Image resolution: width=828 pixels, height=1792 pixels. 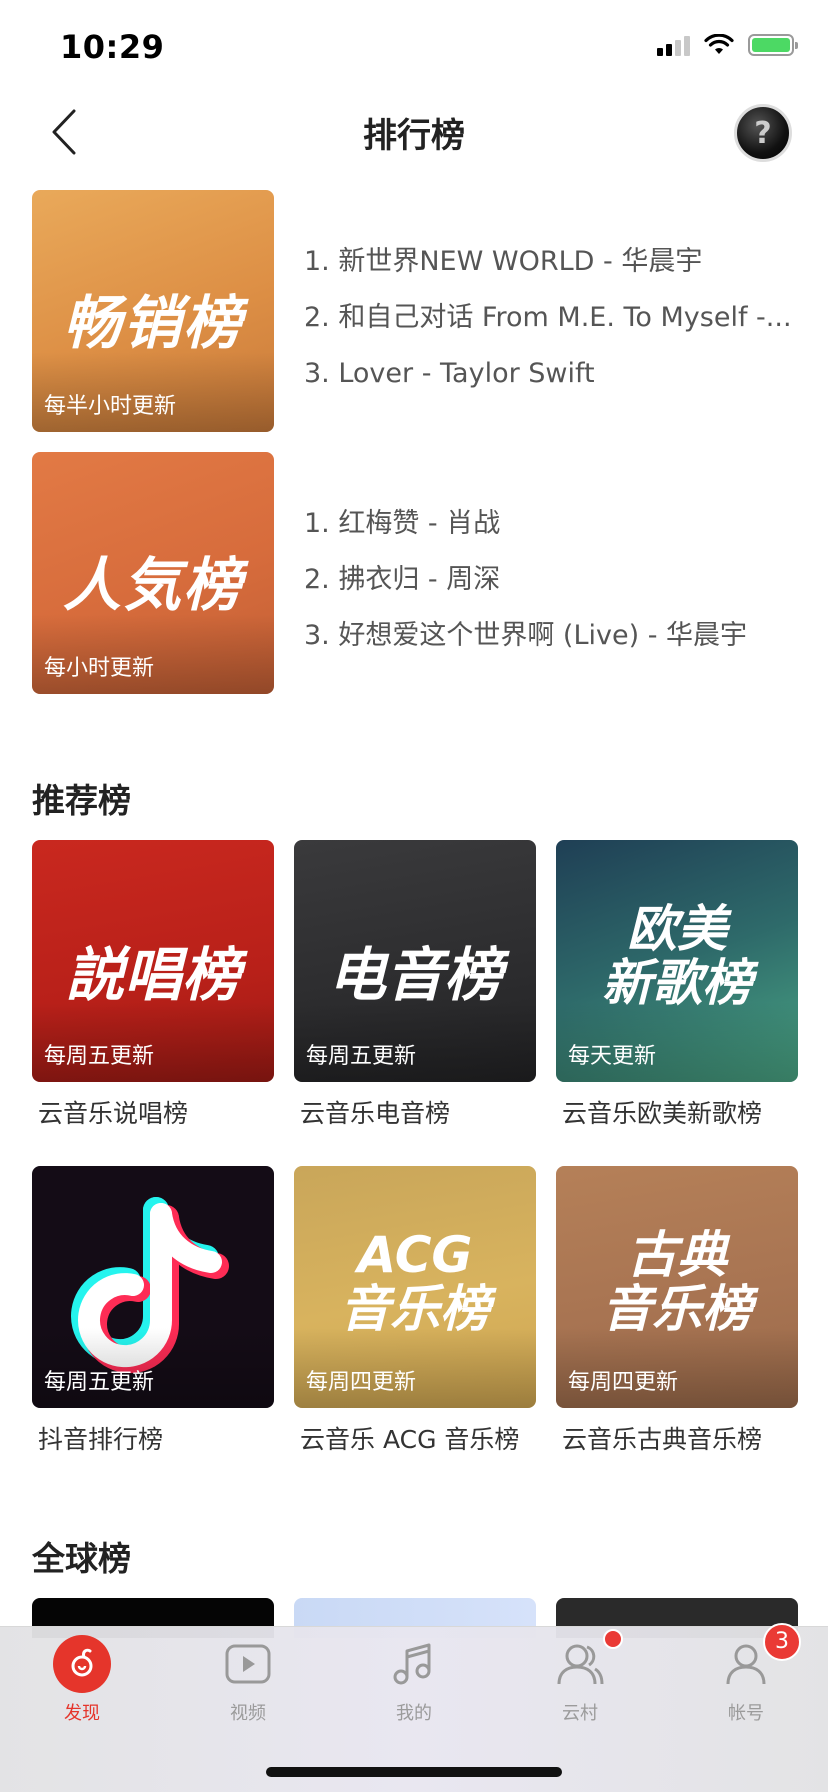 What do you see at coordinates (719, 44) in the screenshot?
I see `wifi-icon` at bounding box center [719, 44].